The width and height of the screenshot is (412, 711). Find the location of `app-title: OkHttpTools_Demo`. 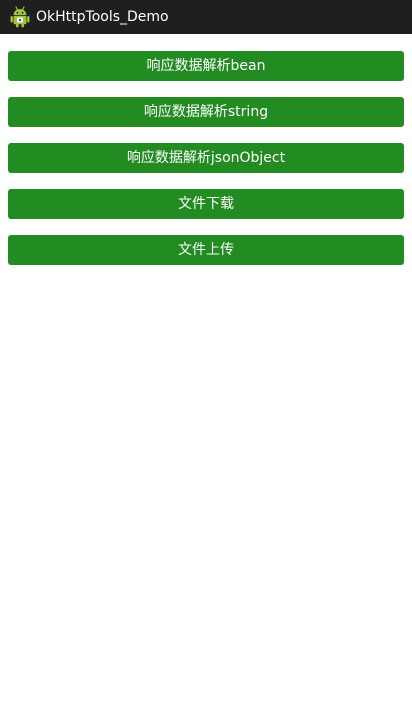

app-title: OkHttpTools_Demo is located at coordinates (102, 17).